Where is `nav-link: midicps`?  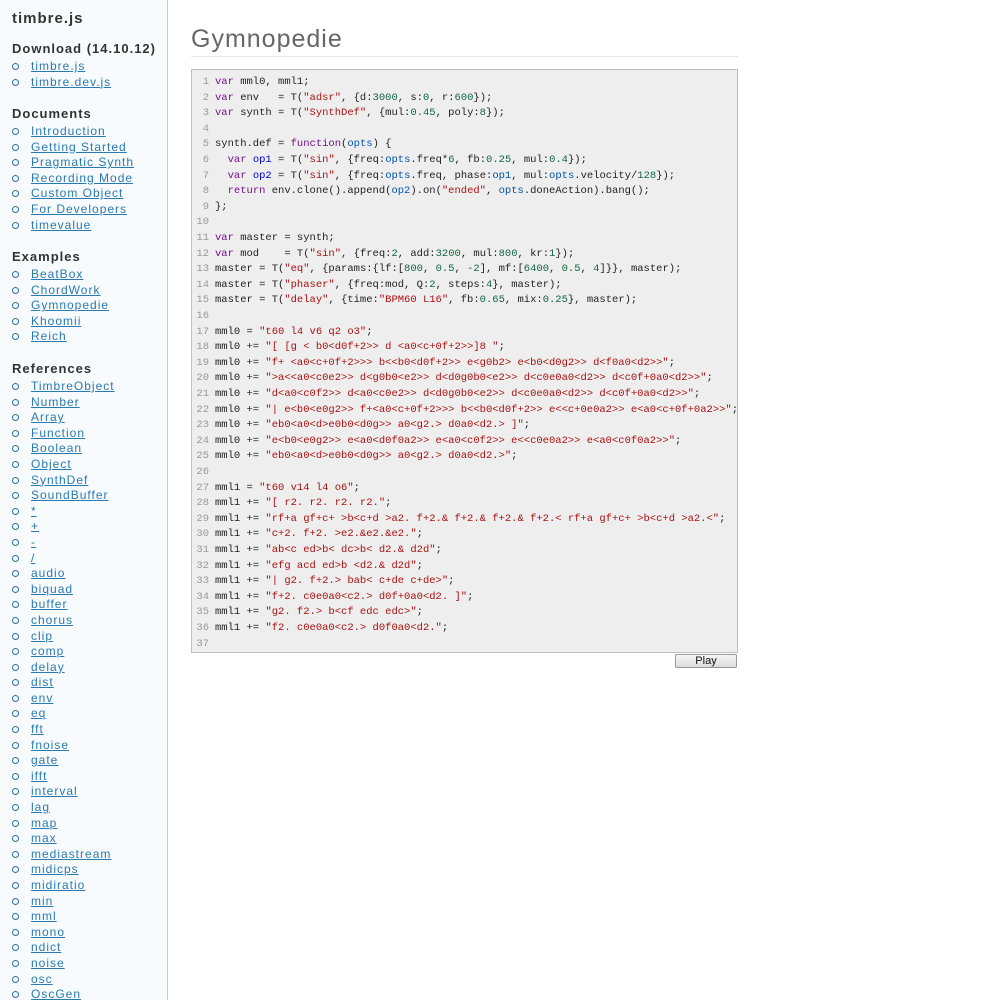
nav-link: midicps is located at coordinates (55, 869).